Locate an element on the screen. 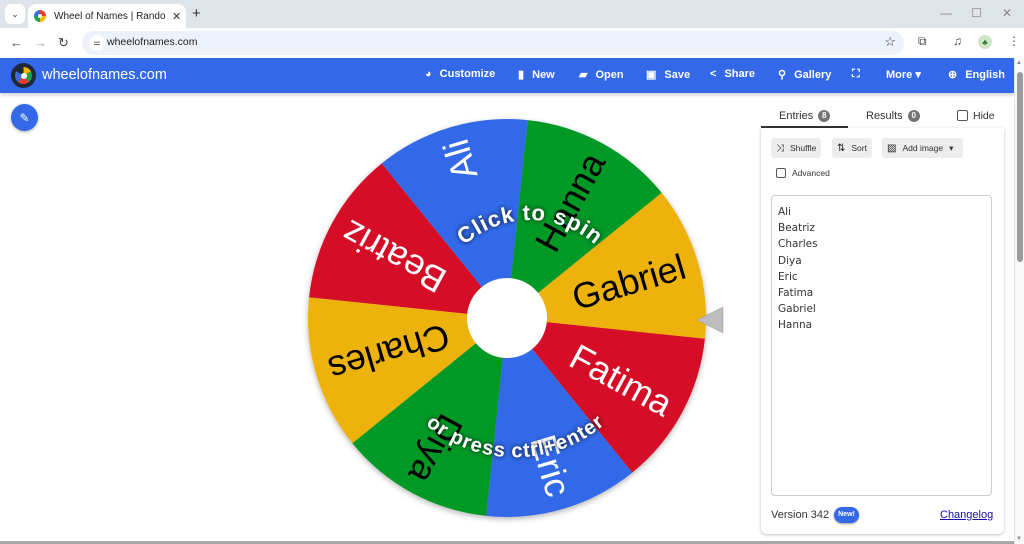  site-name: wheelofnames.com is located at coordinates (104, 75).